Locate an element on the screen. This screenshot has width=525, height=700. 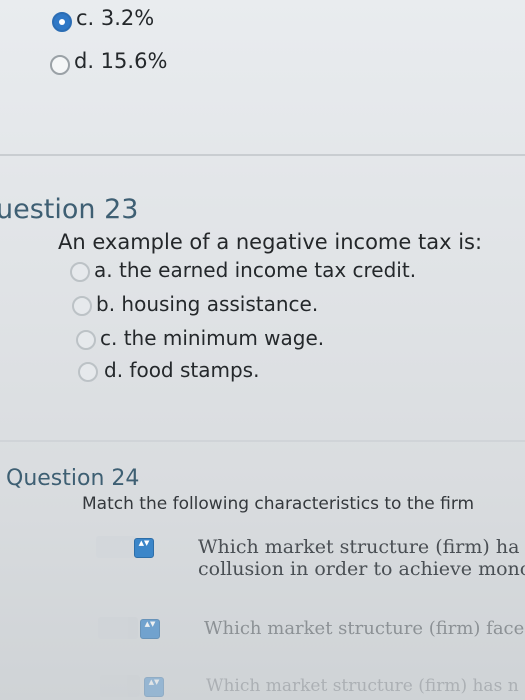
question-24-title: Question 24 is located at coordinates (73, 478).